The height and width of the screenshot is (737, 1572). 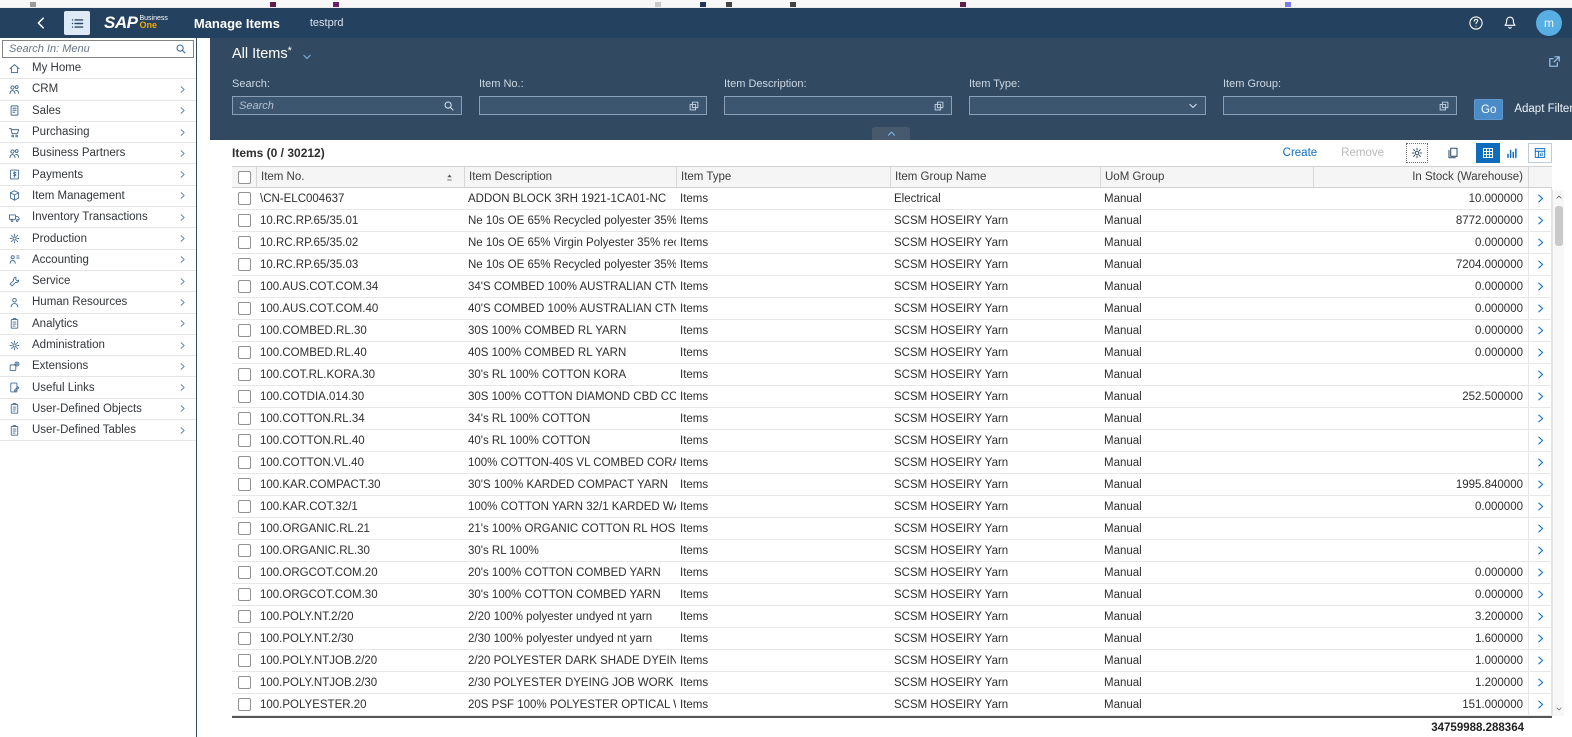 What do you see at coordinates (98, 367) in the screenshot?
I see `sidebar-item-extensions: Extensions` at bounding box center [98, 367].